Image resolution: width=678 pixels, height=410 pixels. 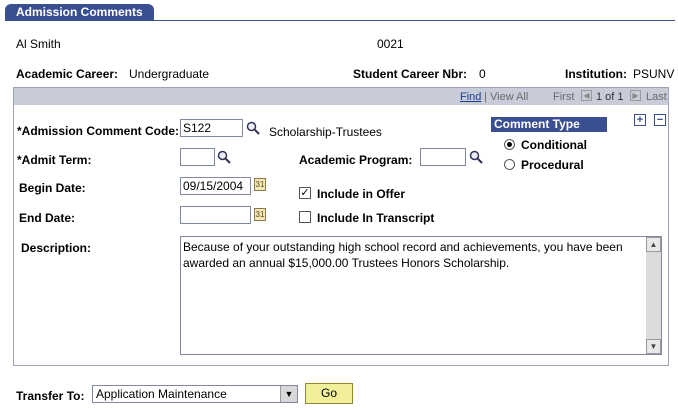 I want to click on next-icon: ▶, so click(x=635, y=95).